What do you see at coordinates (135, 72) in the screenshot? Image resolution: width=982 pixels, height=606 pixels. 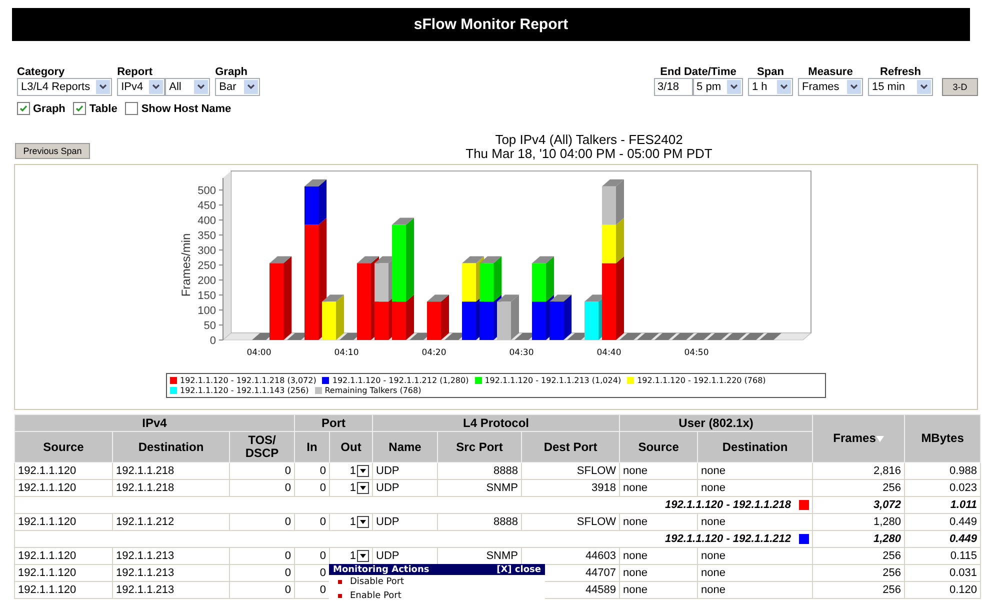 I see `field-label: Report` at bounding box center [135, 72].